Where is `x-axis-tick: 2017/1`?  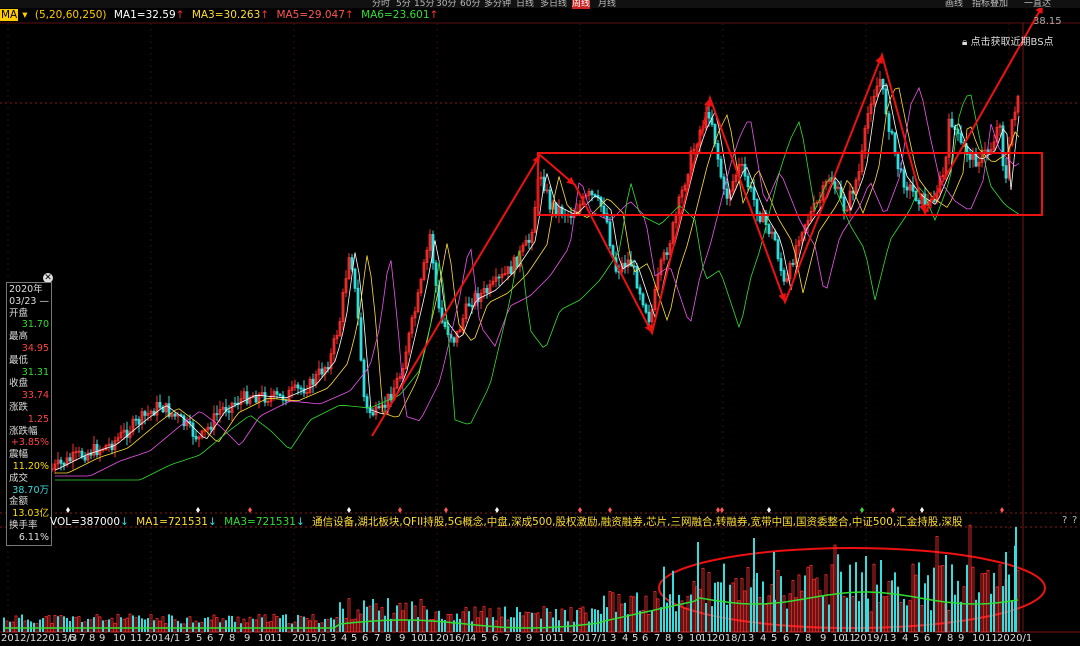
x-axis-tick: 2017/1 is located at coordinates (590, 638).